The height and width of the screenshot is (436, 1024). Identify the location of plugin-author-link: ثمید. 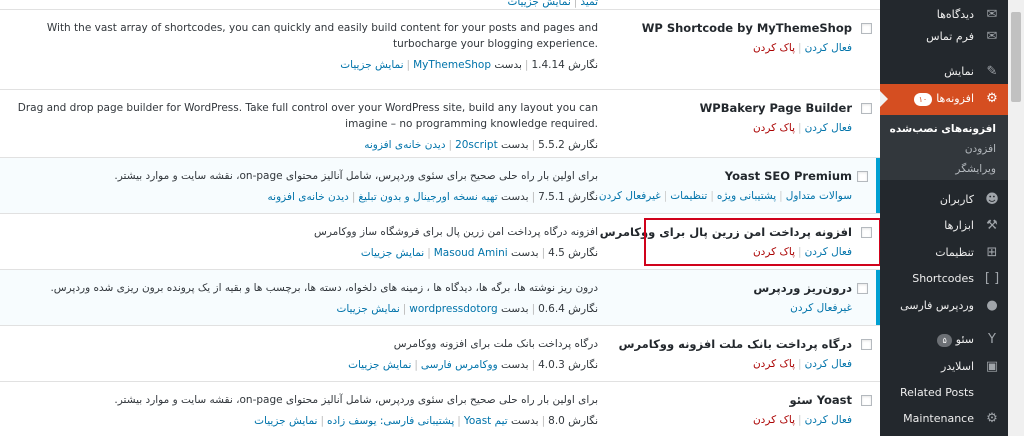
(589, 4).